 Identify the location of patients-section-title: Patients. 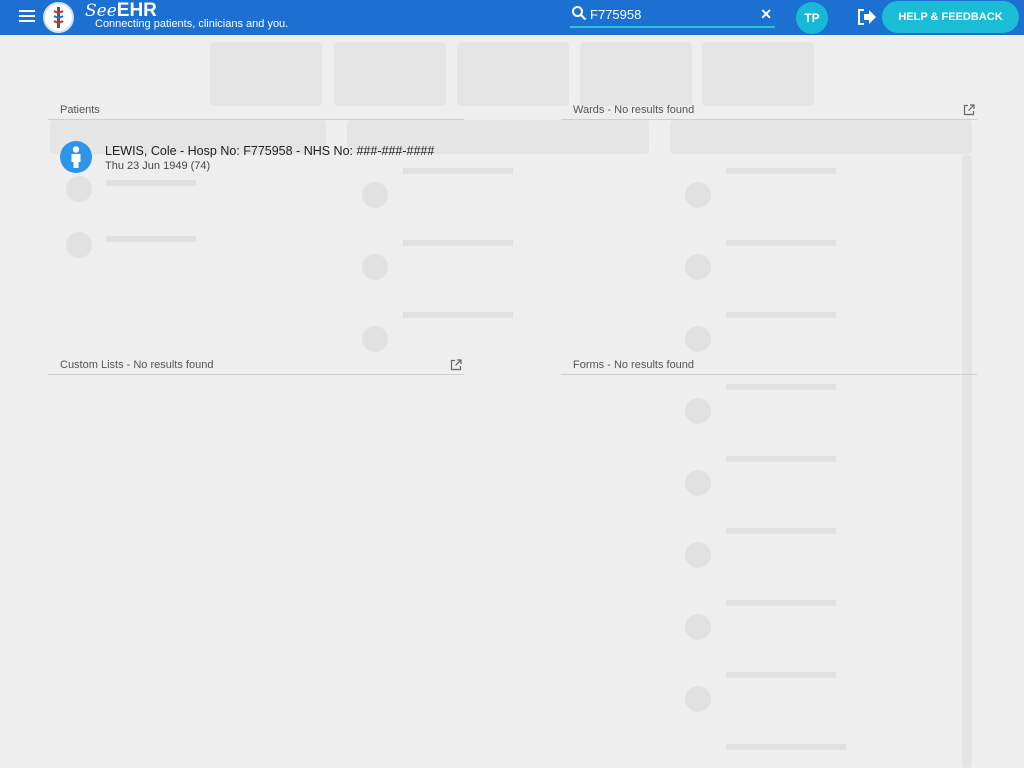
(80, 110).